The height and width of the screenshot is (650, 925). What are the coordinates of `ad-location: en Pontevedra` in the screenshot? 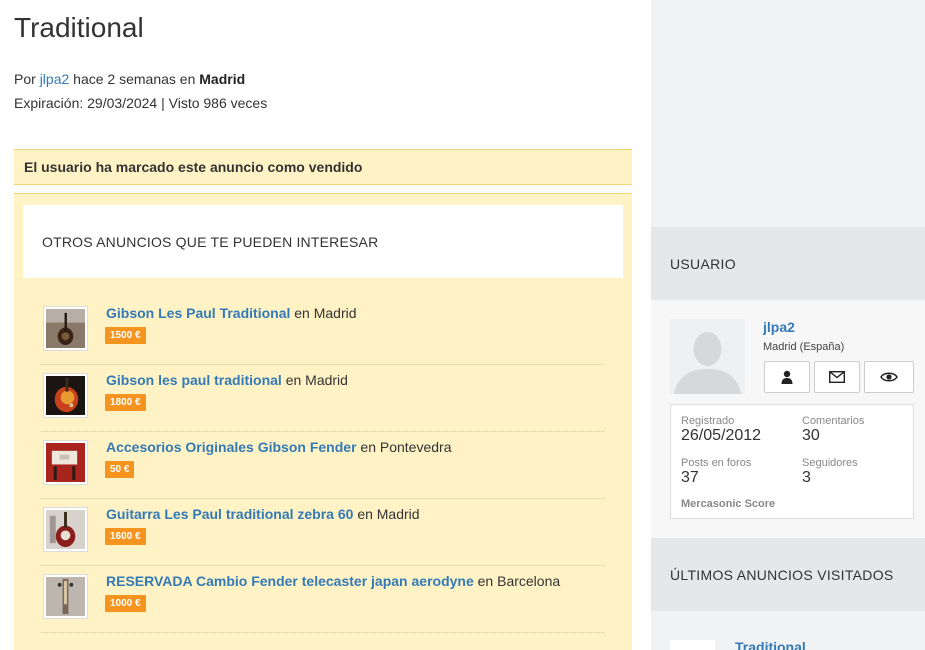 It's located at (406, 447).